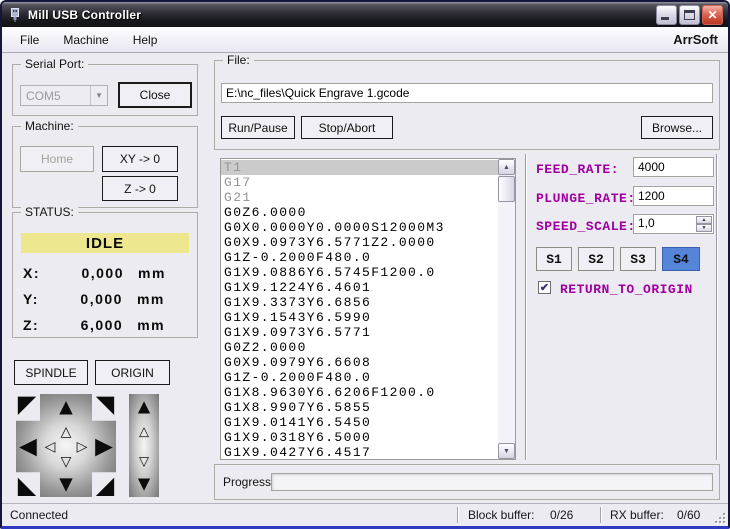 Image resolution: width=730 pixels, height=529 pixels. I want to click on axis-label: Y:, so click(31, 299).